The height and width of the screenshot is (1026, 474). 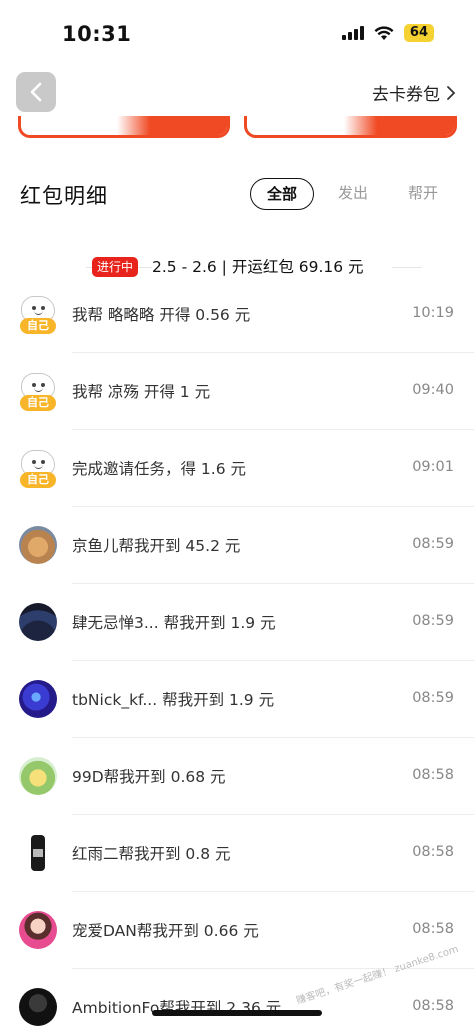 I want to click on record-description: 我帮 略略略 开得 0.56 元, so click(x=161, y=315).